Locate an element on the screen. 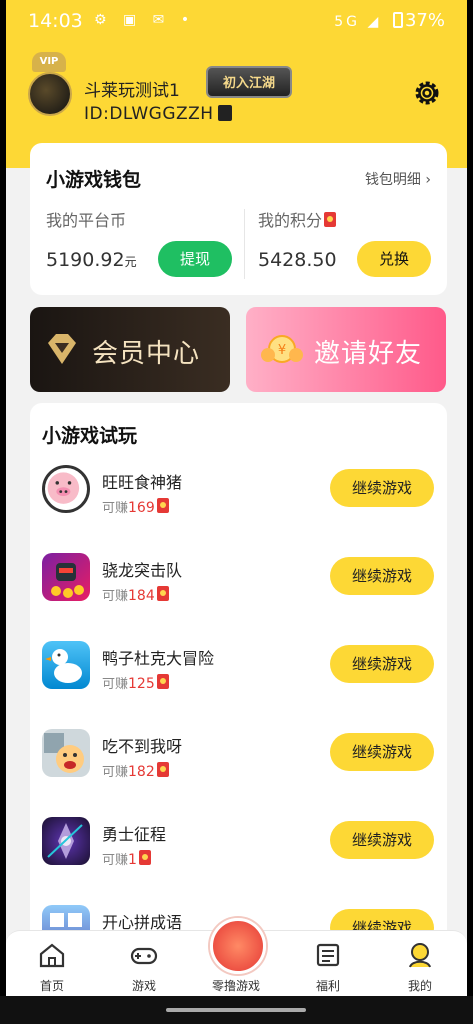  warrior-game-icon is located at coordinates (66, 841).